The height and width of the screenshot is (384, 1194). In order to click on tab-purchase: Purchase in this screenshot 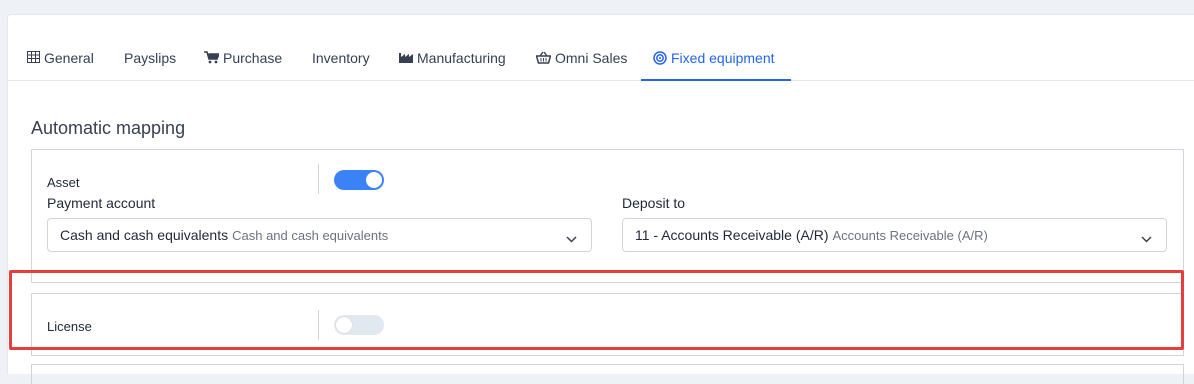, I will do `click(243, 65)`.